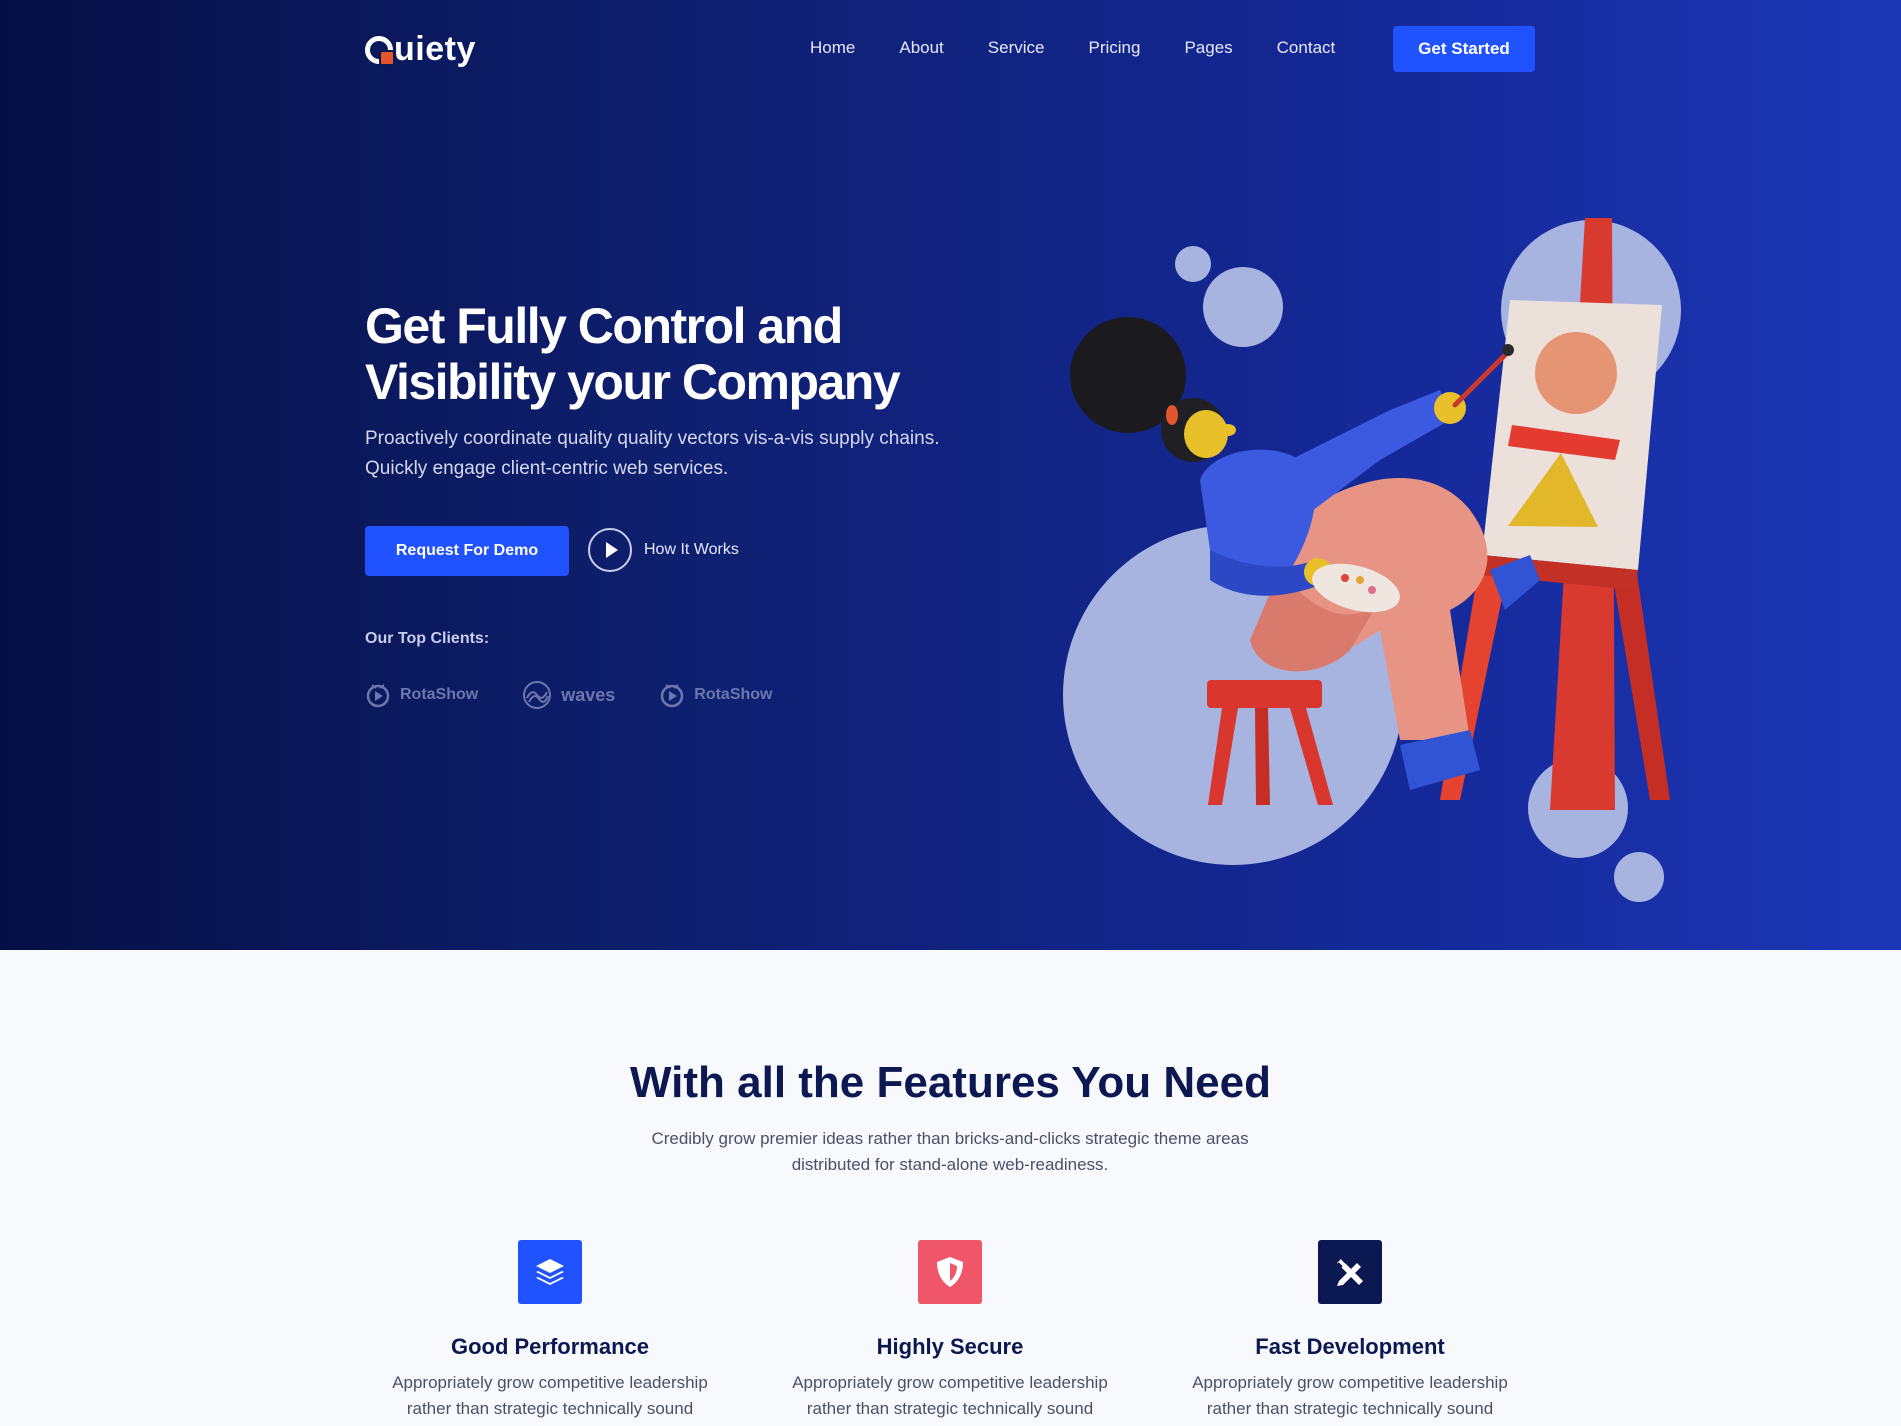 This screenshot has width=1901, height=1426. Describe the element at coordinates (1464, 49) in the screenshot. I see `get-started-button: Get Started` at that location.